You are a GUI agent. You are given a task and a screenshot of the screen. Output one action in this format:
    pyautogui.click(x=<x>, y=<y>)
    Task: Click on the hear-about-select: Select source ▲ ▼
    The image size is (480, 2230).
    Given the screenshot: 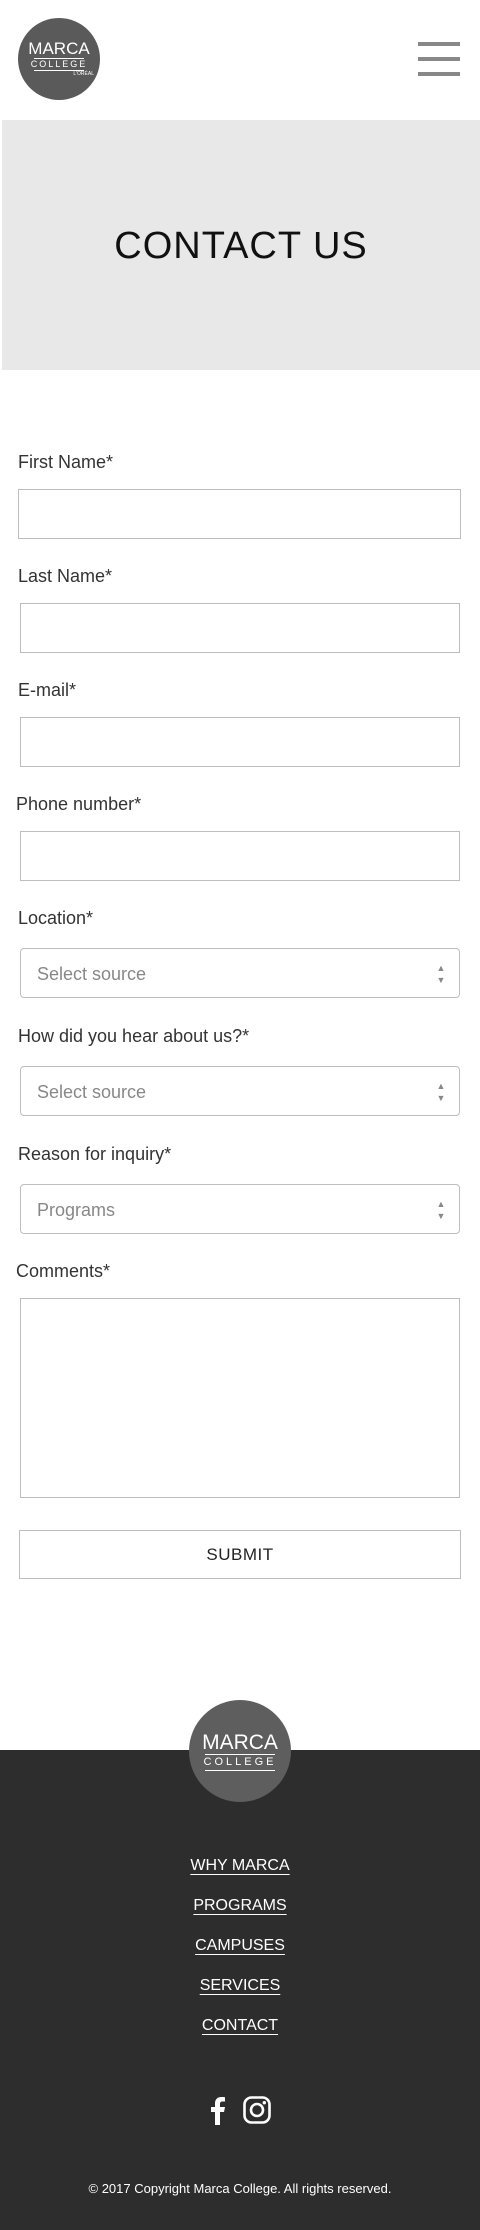 What is the action you would take?
    pyautogui.click(x=240, y=1091)
    